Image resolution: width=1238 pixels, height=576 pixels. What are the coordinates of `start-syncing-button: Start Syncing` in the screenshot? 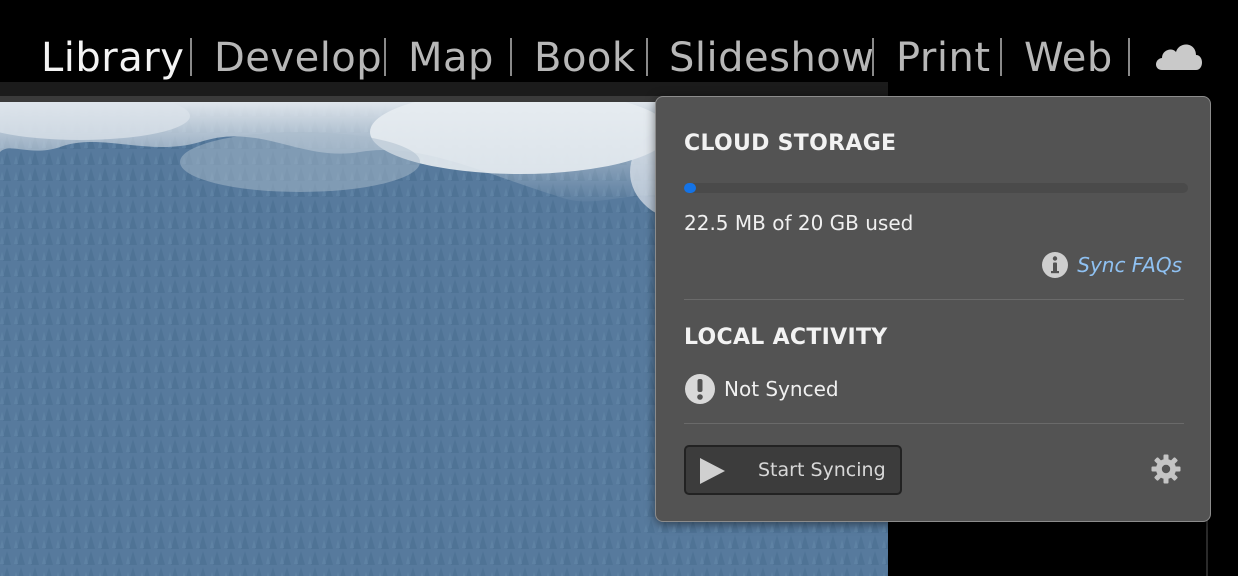 It's located at (793, 470).